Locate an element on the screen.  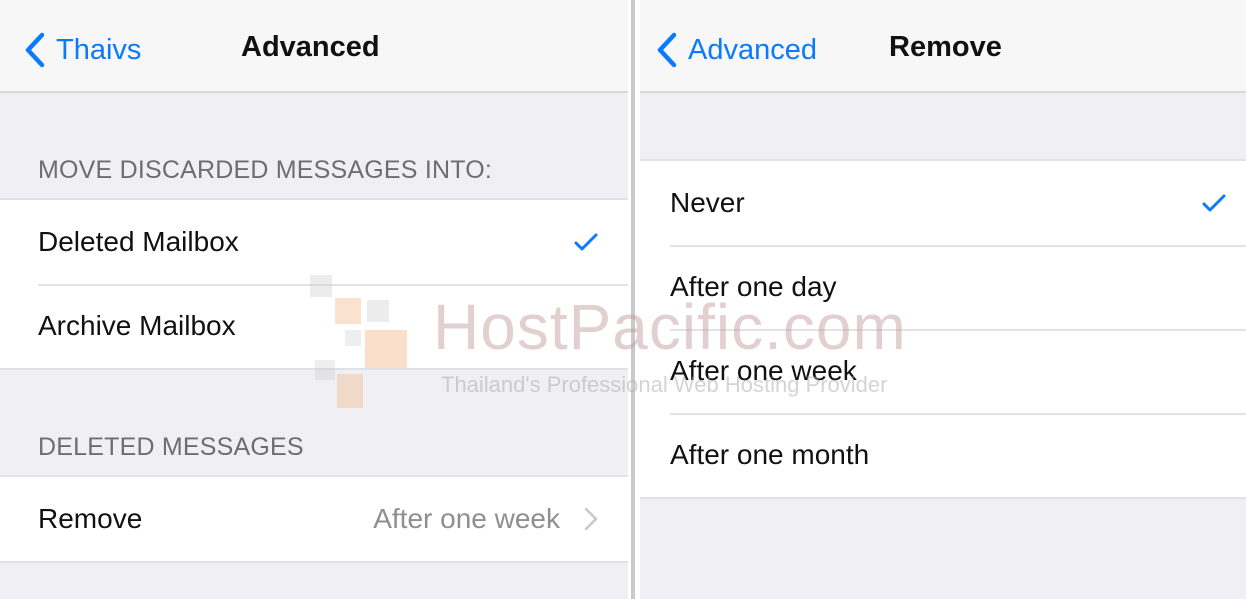
option-after-one-month: After one month is located at coordinates (943, 455).